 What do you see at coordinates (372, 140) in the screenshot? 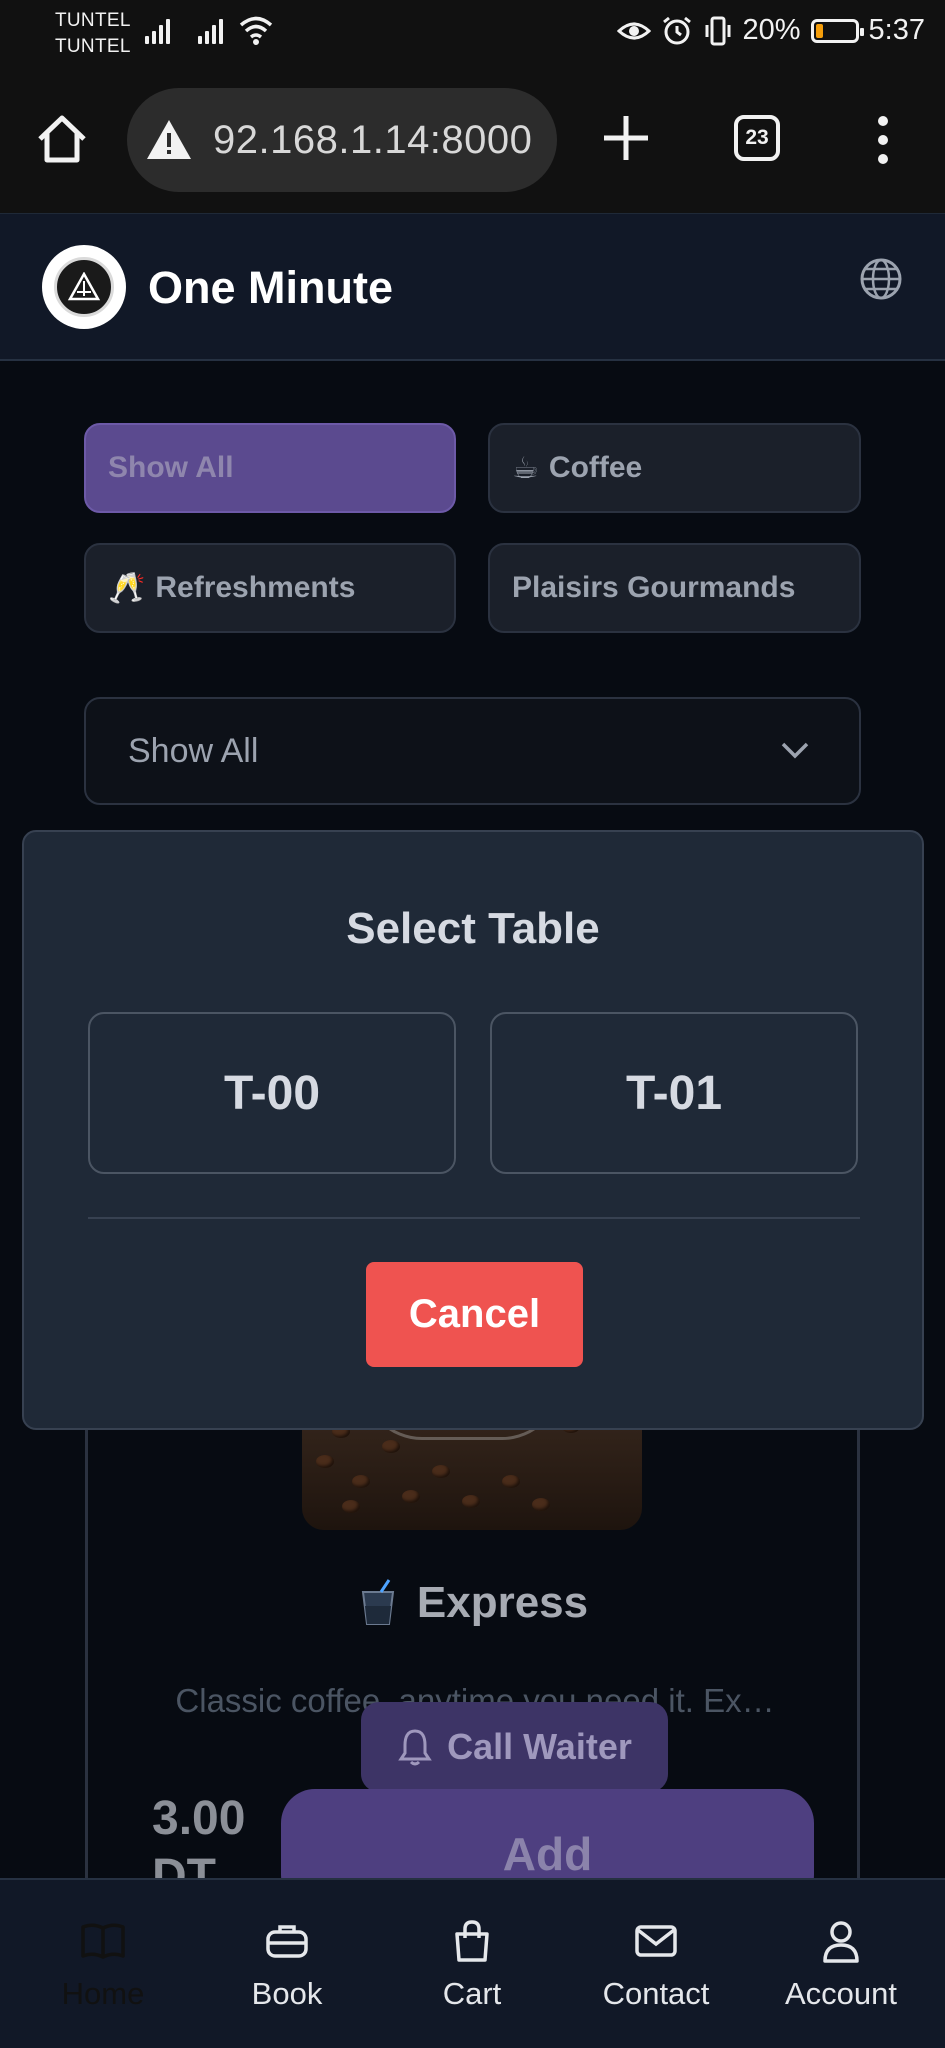
I see `url-text: 92.168.1.14:8000` at bounding box center [372, 140].